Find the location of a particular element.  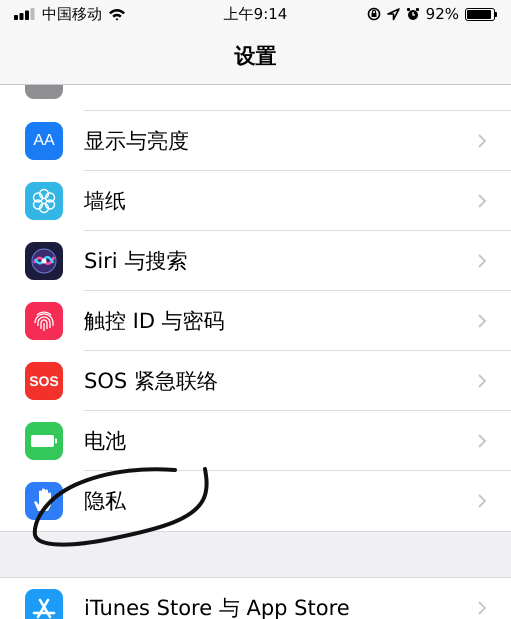

fingerprint-icon is located at coordinates (44, 321).